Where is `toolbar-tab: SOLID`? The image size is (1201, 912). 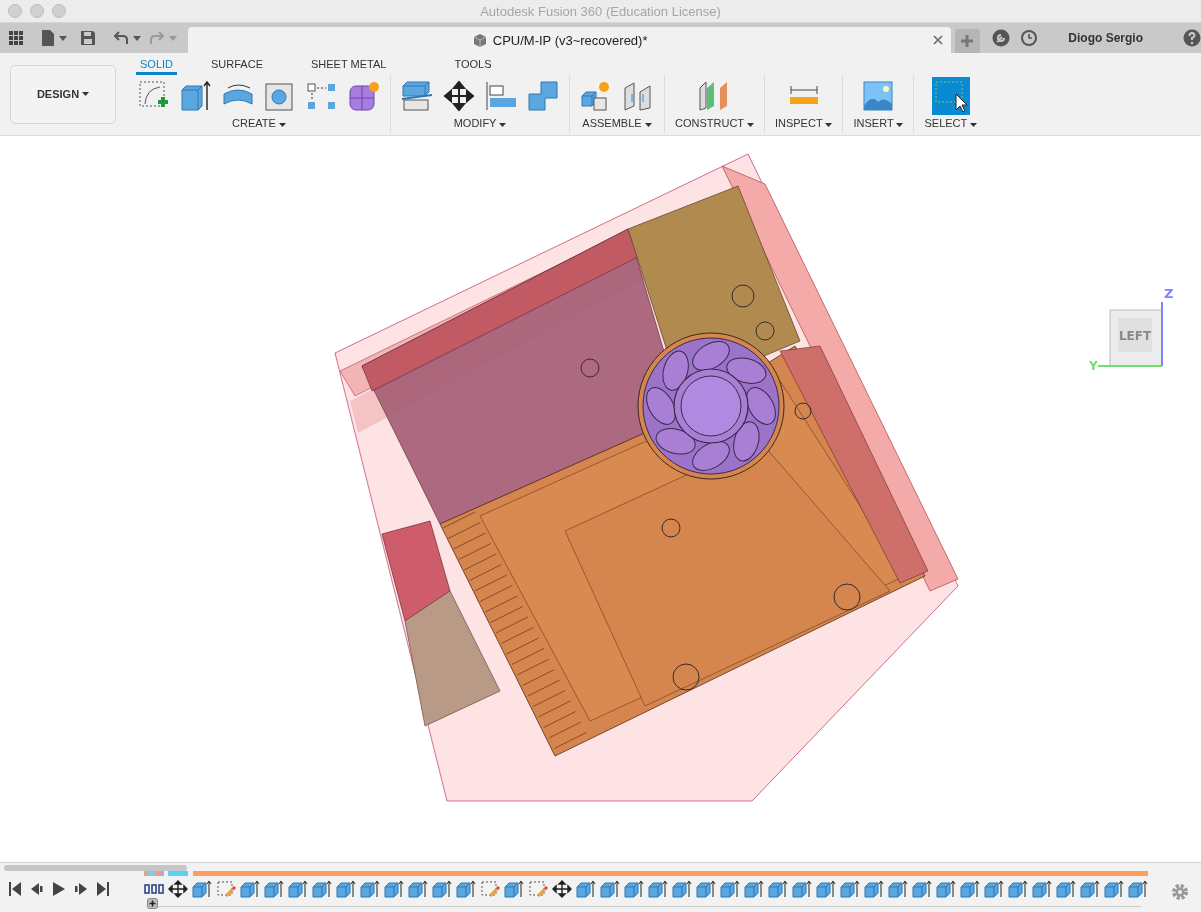
toolbar-tab: SOLID is located at coordinates (156, 65).